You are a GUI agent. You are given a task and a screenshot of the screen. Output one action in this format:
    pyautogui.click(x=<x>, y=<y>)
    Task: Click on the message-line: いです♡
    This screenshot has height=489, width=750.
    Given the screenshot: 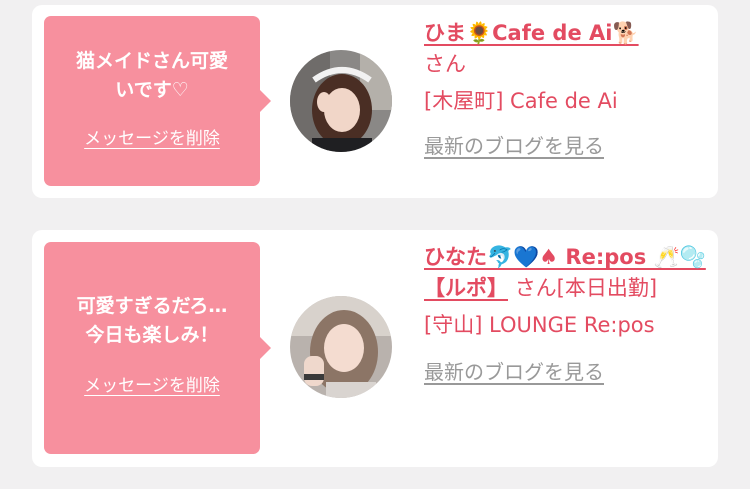 What is the action you would take?
    pyautogui.click(x=152, y=90)
    